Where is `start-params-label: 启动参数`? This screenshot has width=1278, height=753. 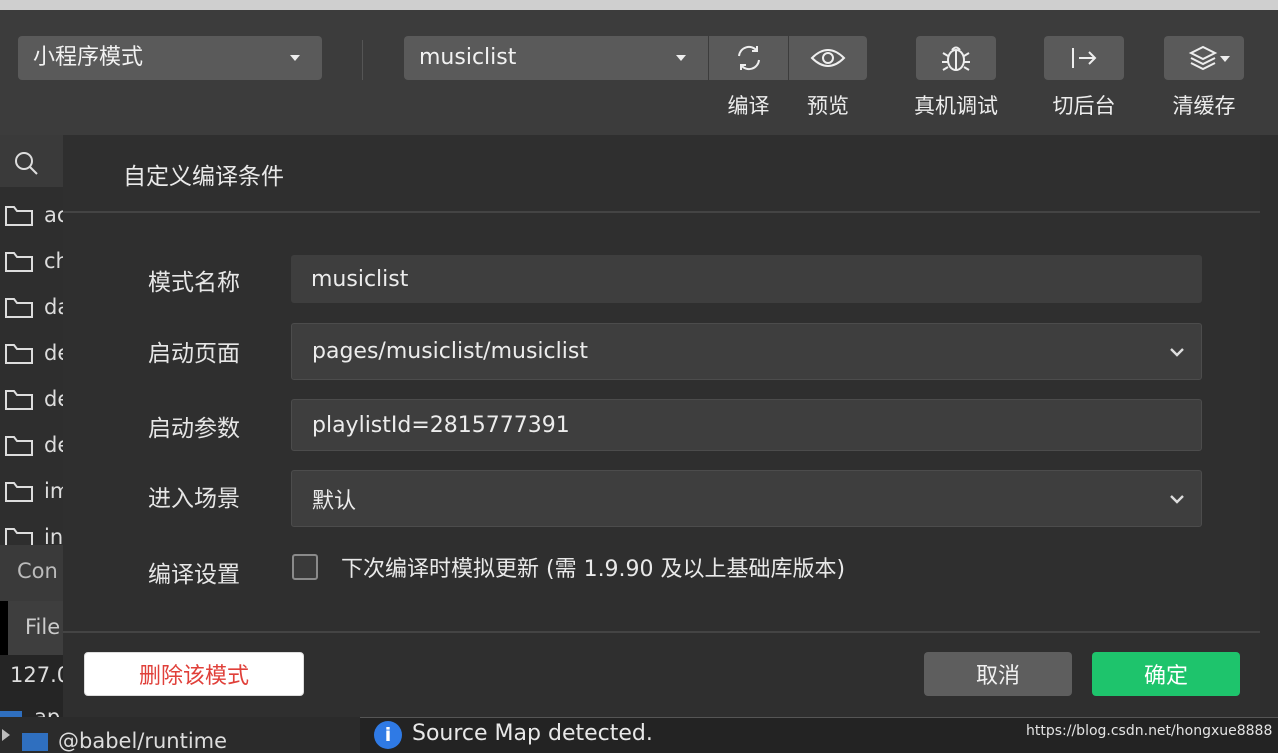
start-params-label: 启动参数 is located at coordinates (194, 429).